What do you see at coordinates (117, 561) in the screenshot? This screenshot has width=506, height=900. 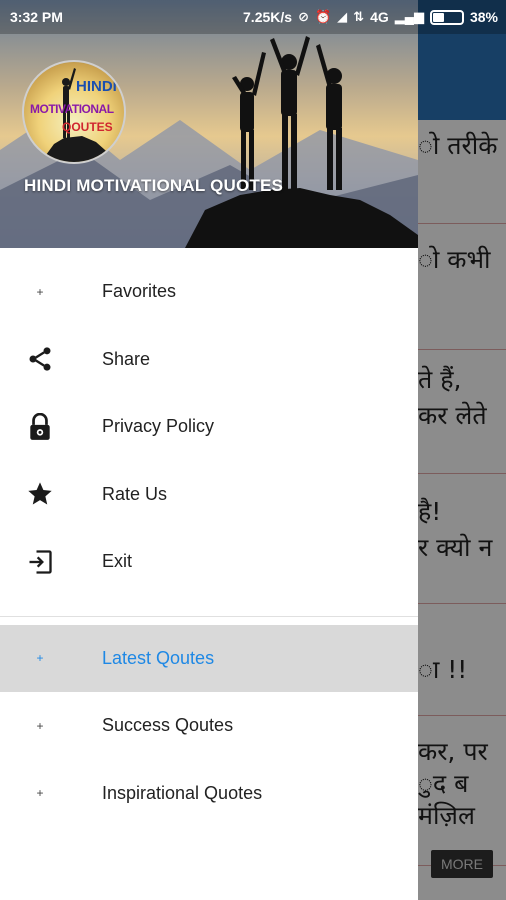 I see `menu-item-label: Exit` at bounding box center [117, 561].